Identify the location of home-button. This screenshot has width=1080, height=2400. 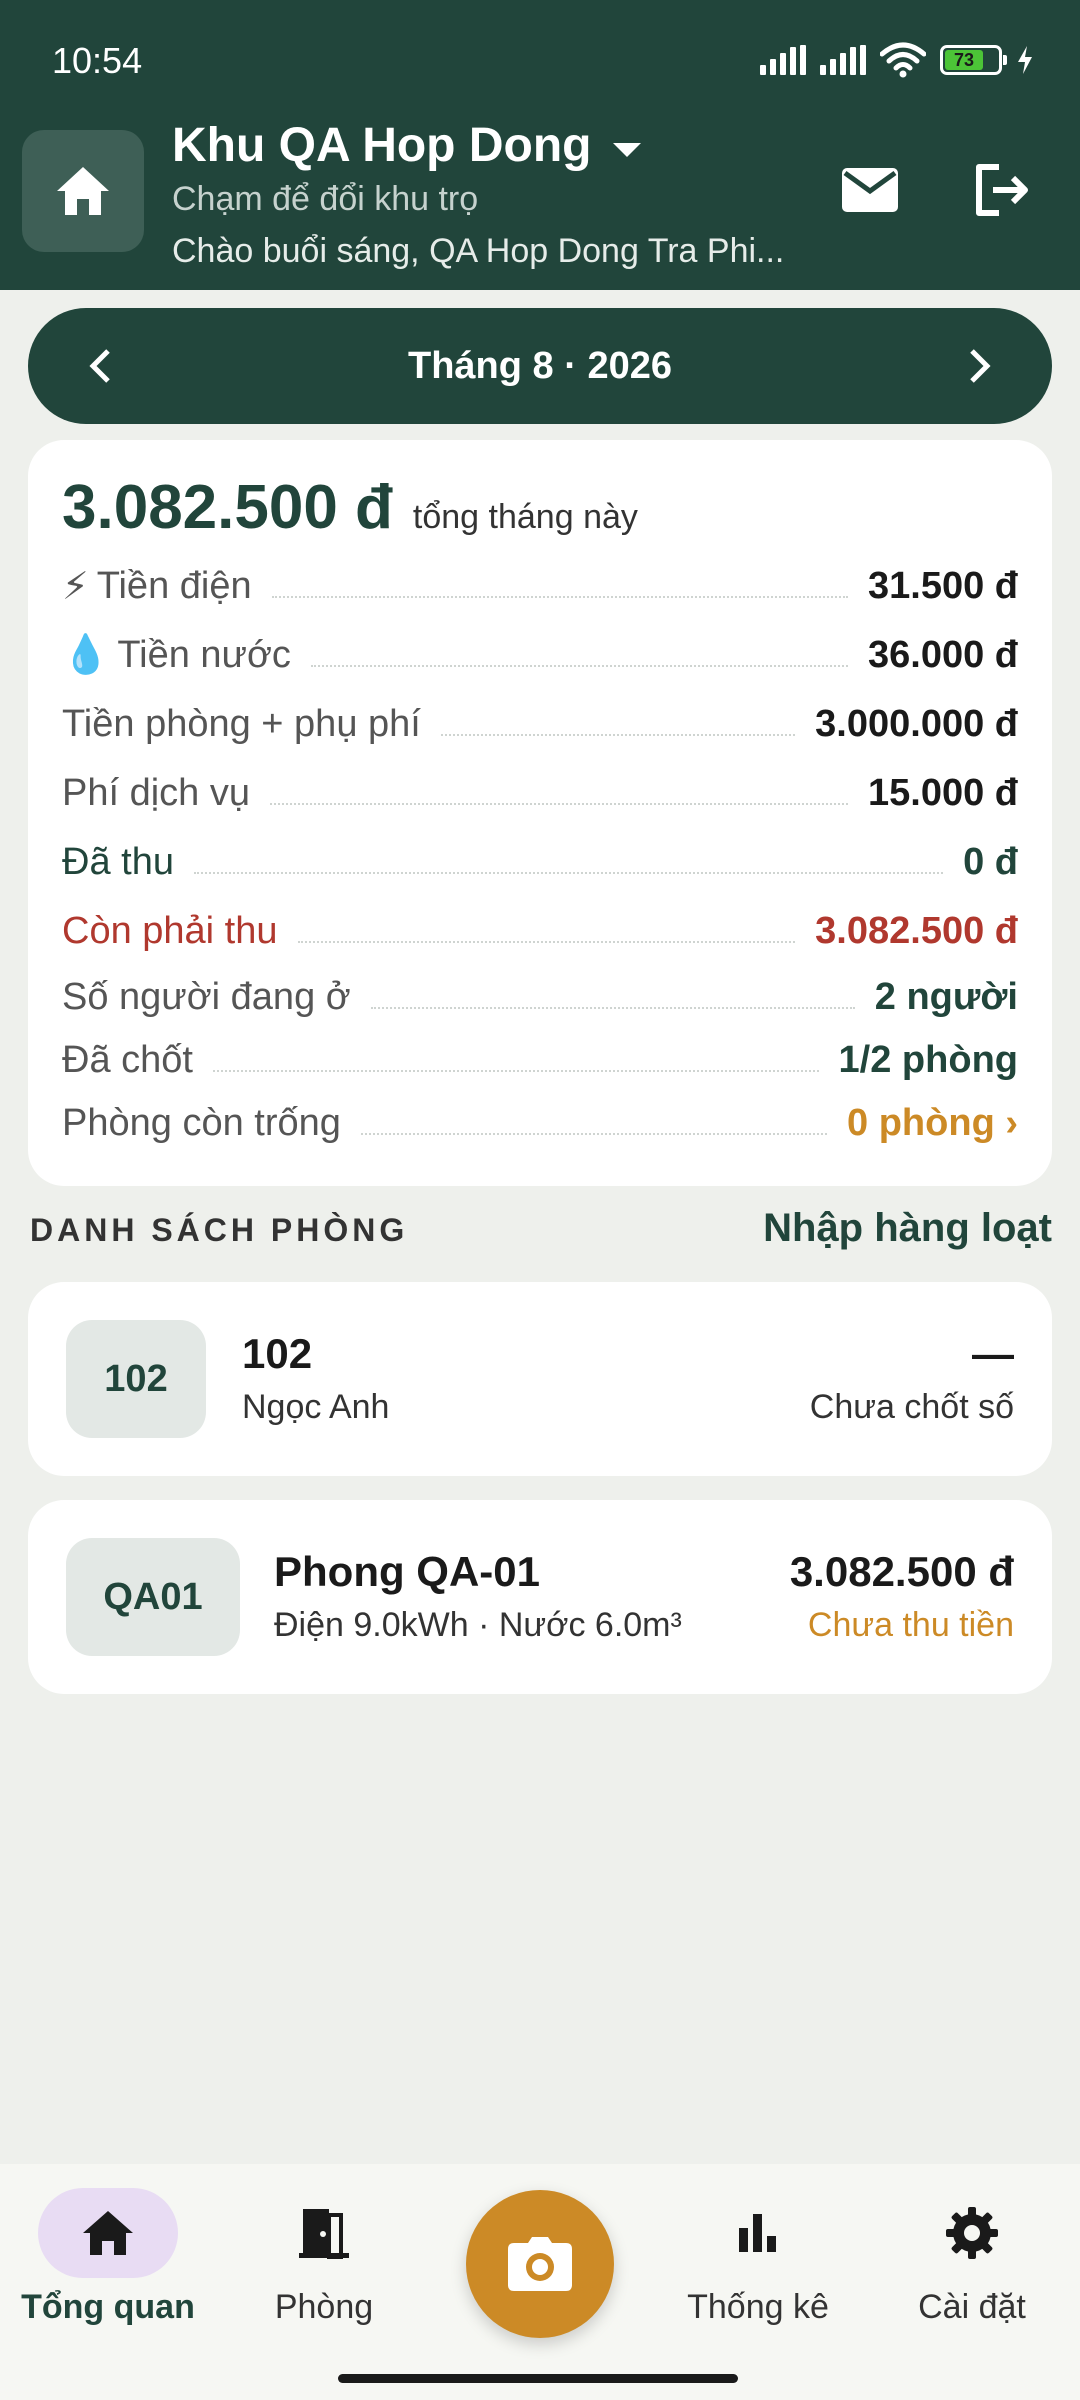
(83, 191).